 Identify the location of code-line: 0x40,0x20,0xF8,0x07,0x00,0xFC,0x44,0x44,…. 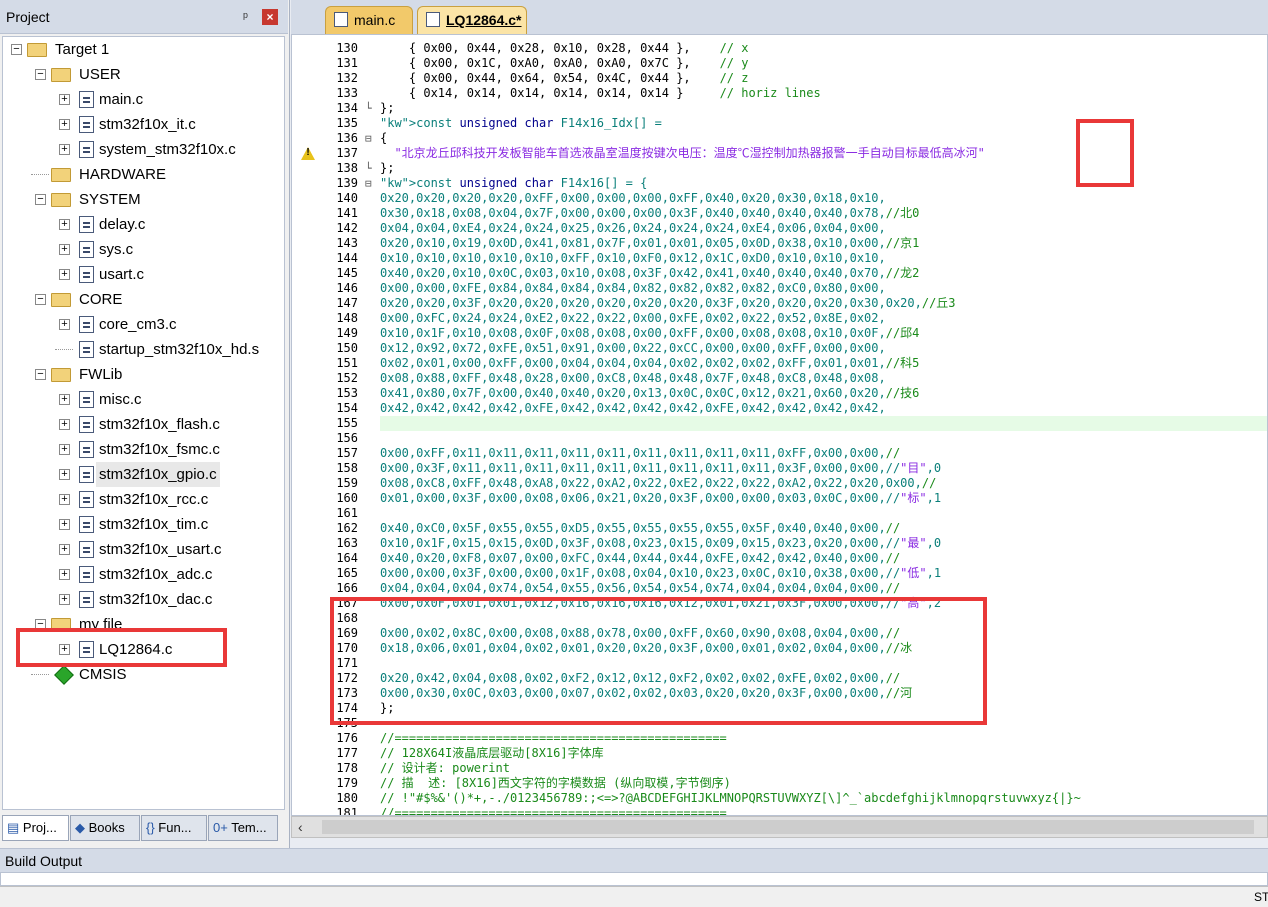
(640, 558).